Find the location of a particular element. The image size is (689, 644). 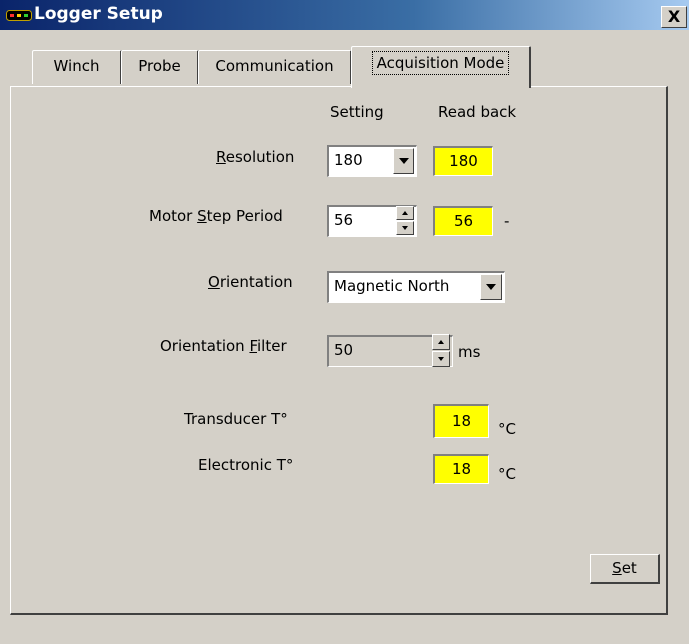

orientation-value: Magnetic North is located at coordinates (392, 286).